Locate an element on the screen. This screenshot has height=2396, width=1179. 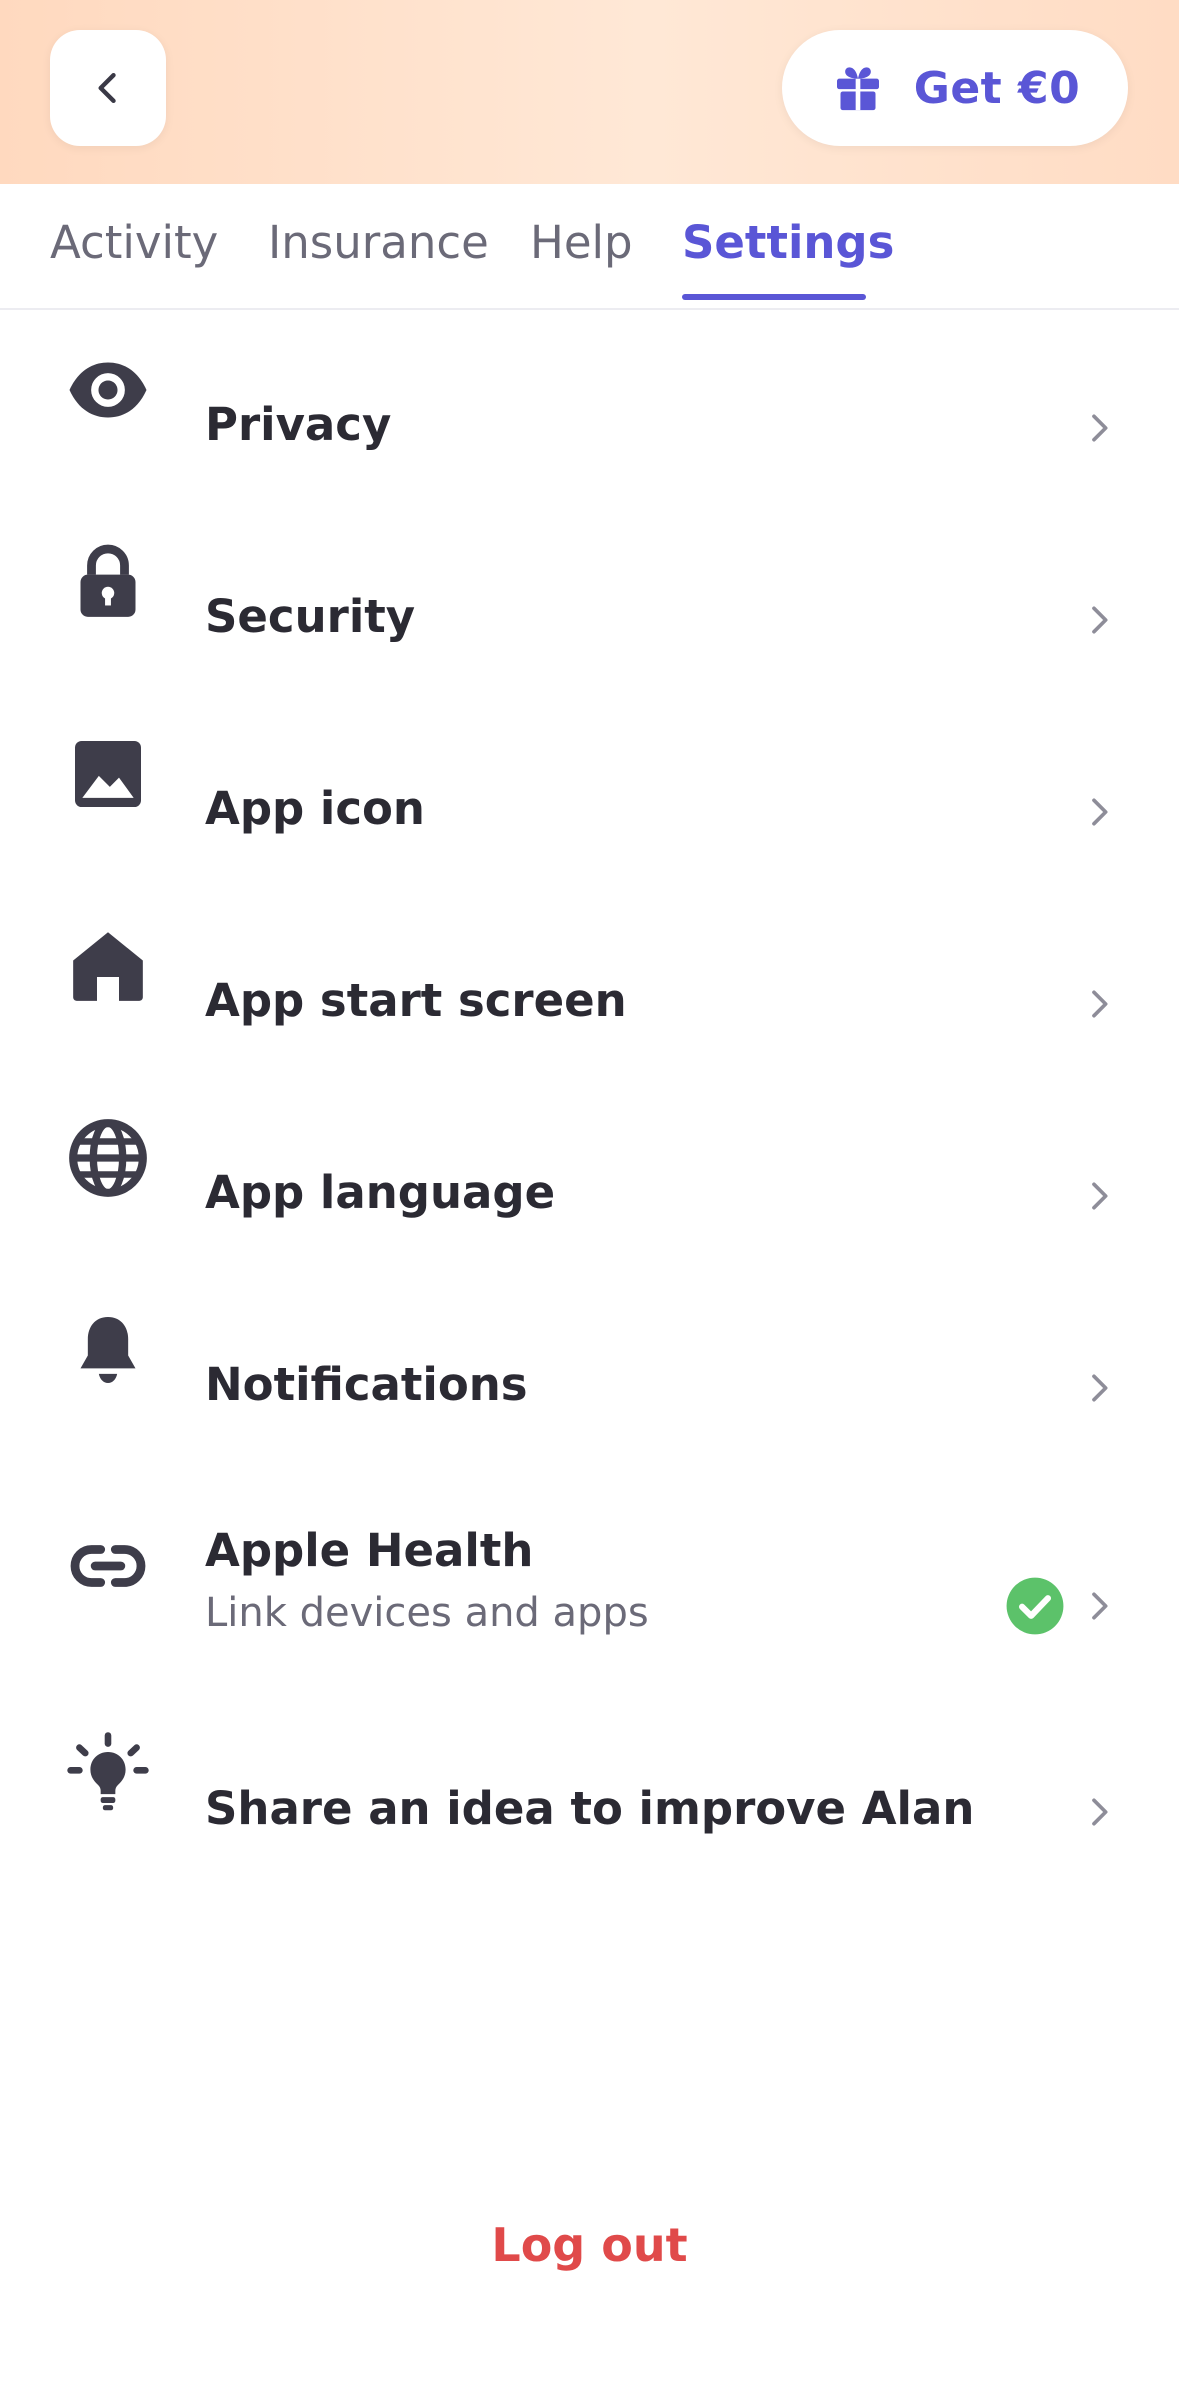
bell-icon is located at coordinates (108, 1350).